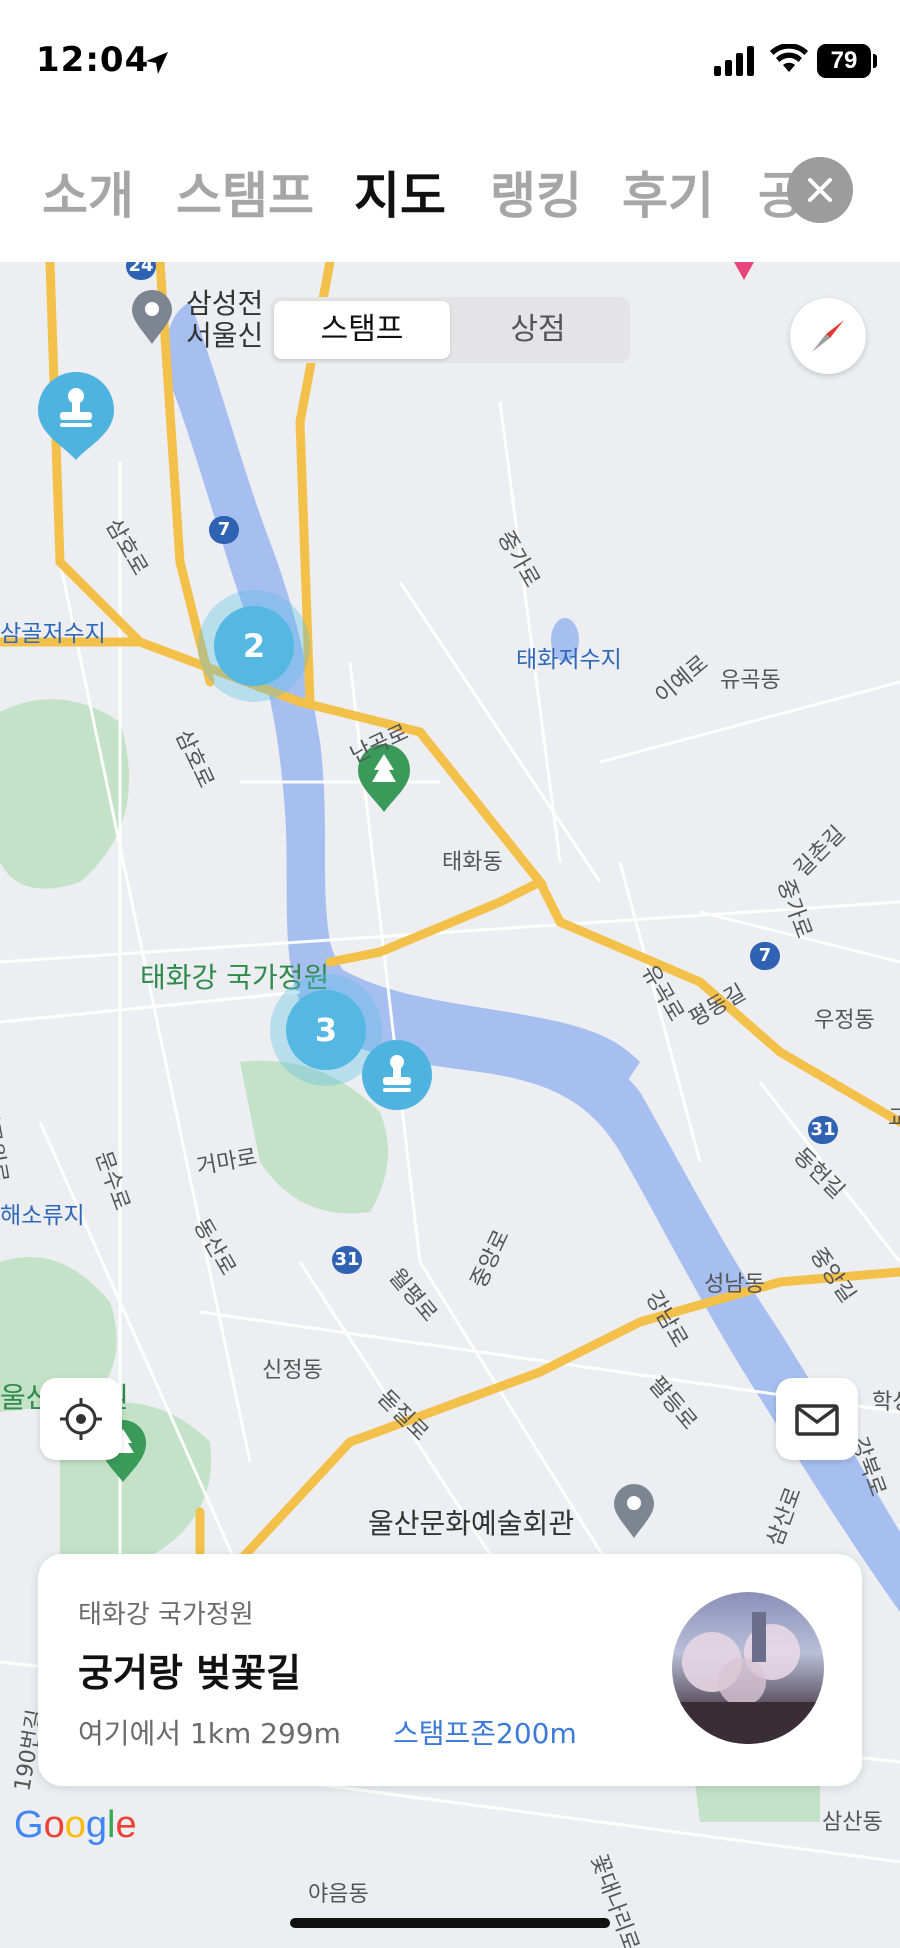  Describe the element at coordinates (734, 1284) in the screenshot. I see `label-seongnam-dong: 성남동` at that location.